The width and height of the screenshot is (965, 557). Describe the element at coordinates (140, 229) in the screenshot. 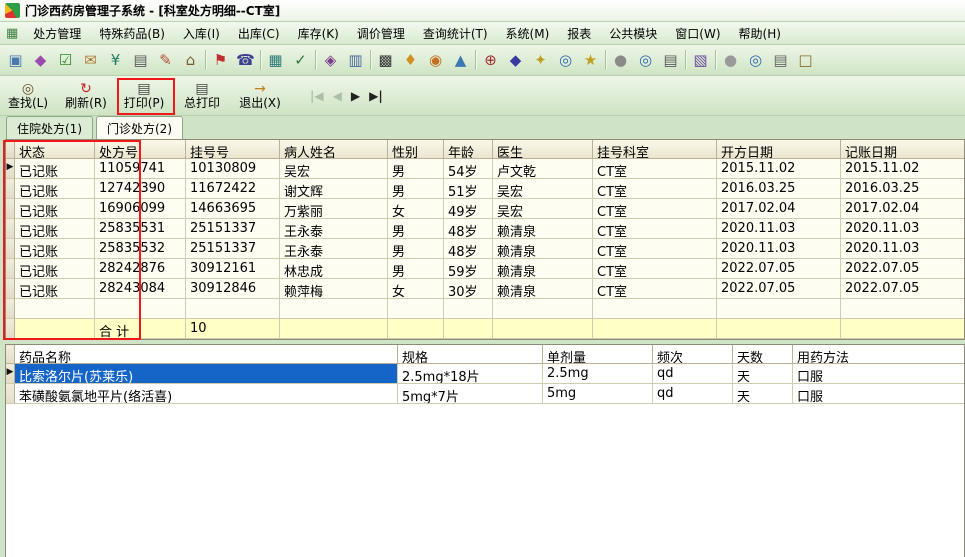

I see `cell-rx-no: 25835531` at that location.